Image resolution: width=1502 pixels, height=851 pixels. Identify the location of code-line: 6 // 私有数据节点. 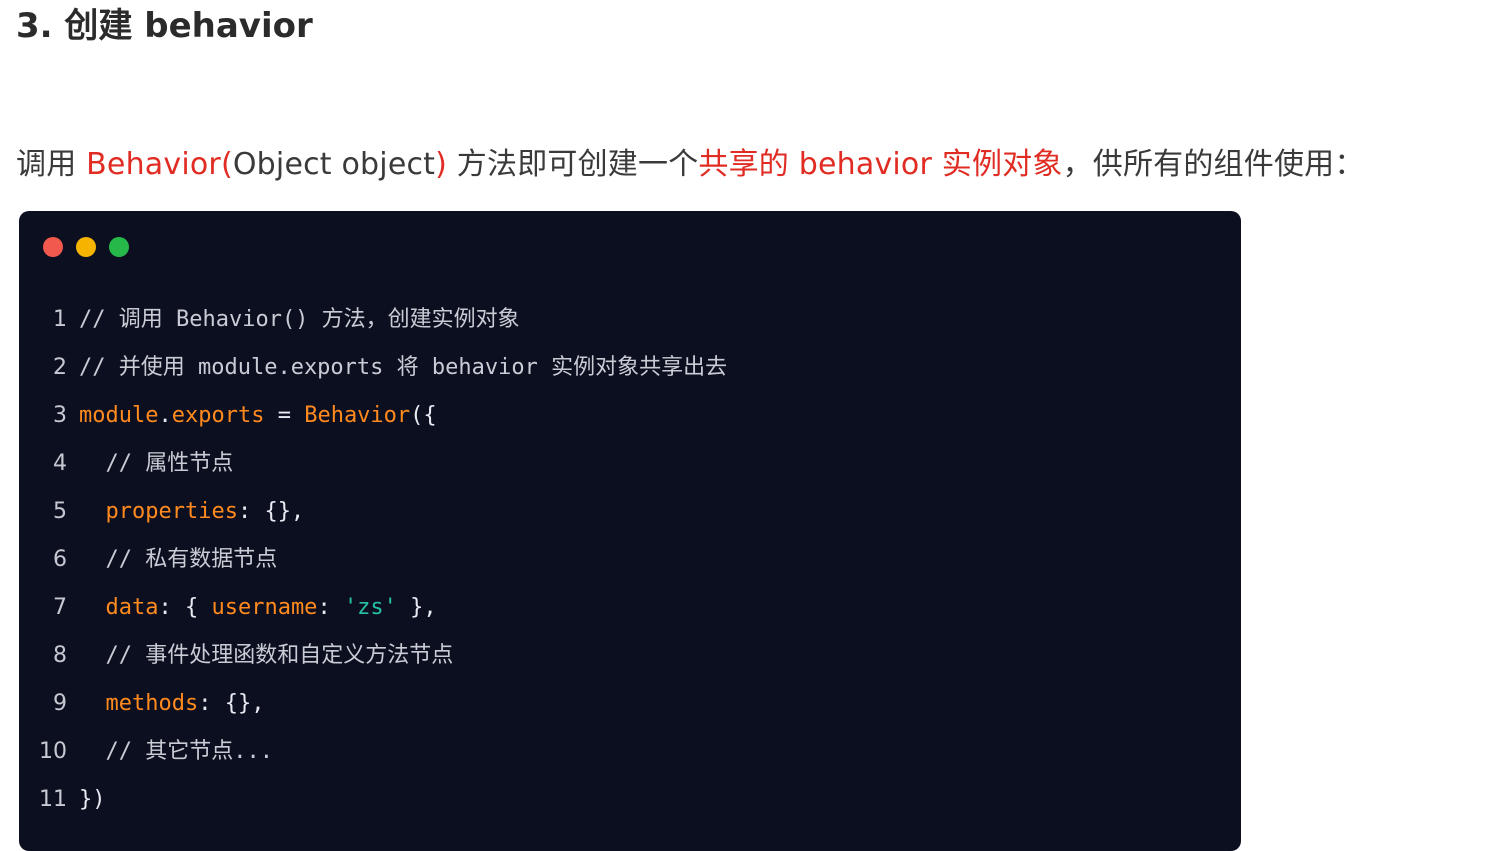
(630, 560).